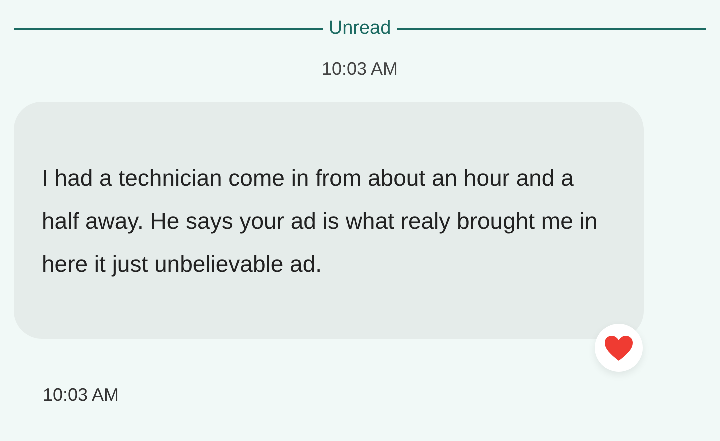  Describe the element at coordinates (360, 69) in the screenshot. I see `timestamp: 10:03 AM` at that location.